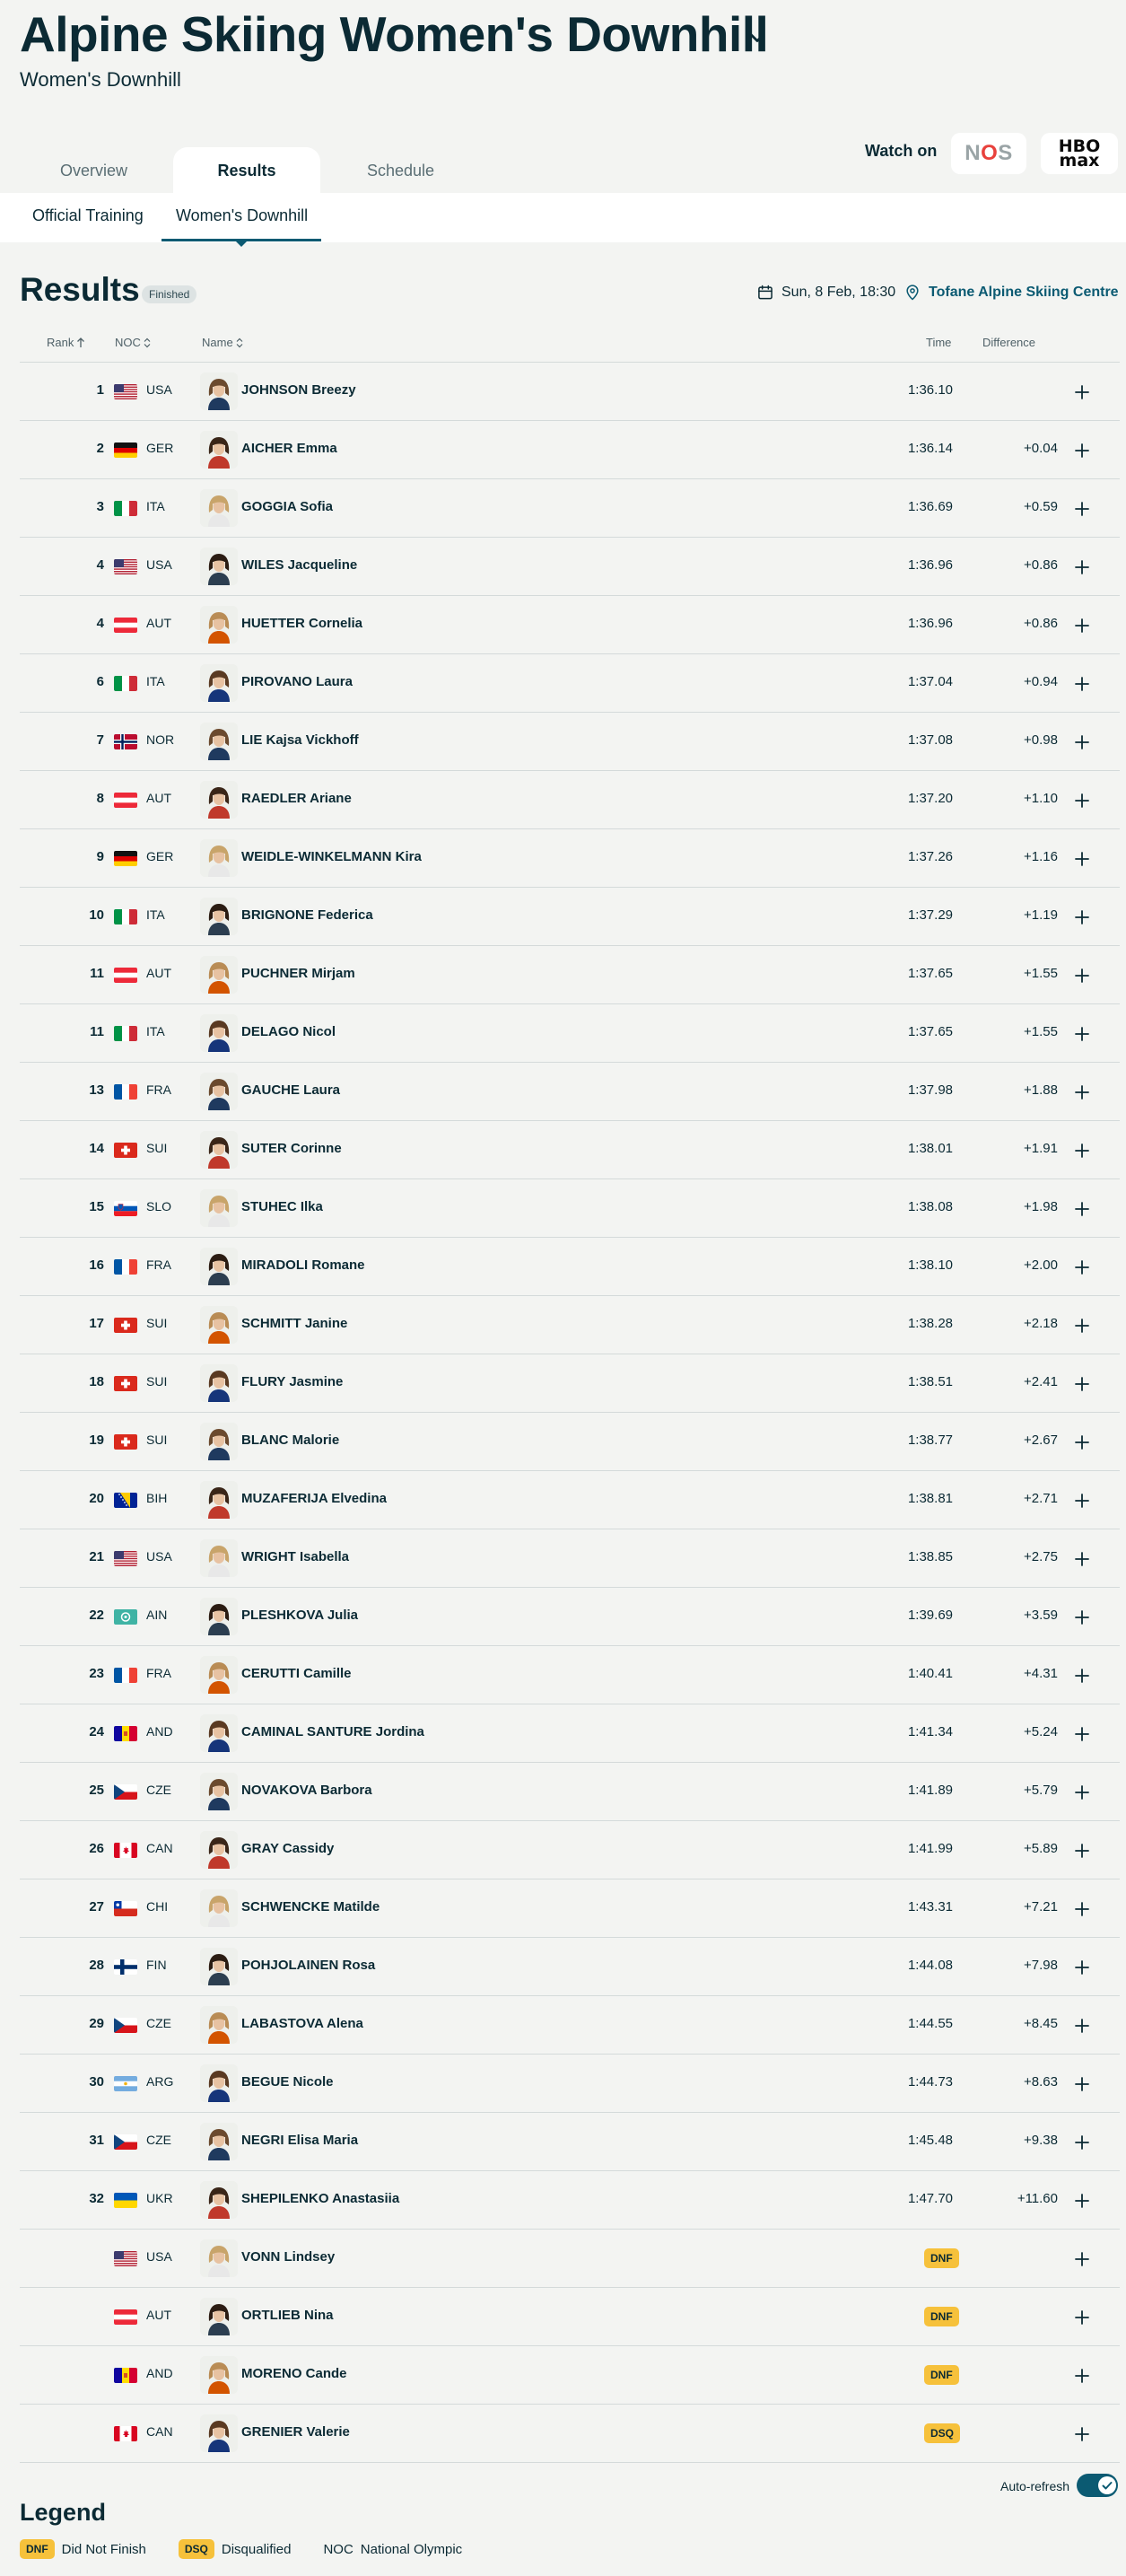  Describe the element at coordinates (66, 342) in the screenshot. I see `column-rank: Rank` at that location.